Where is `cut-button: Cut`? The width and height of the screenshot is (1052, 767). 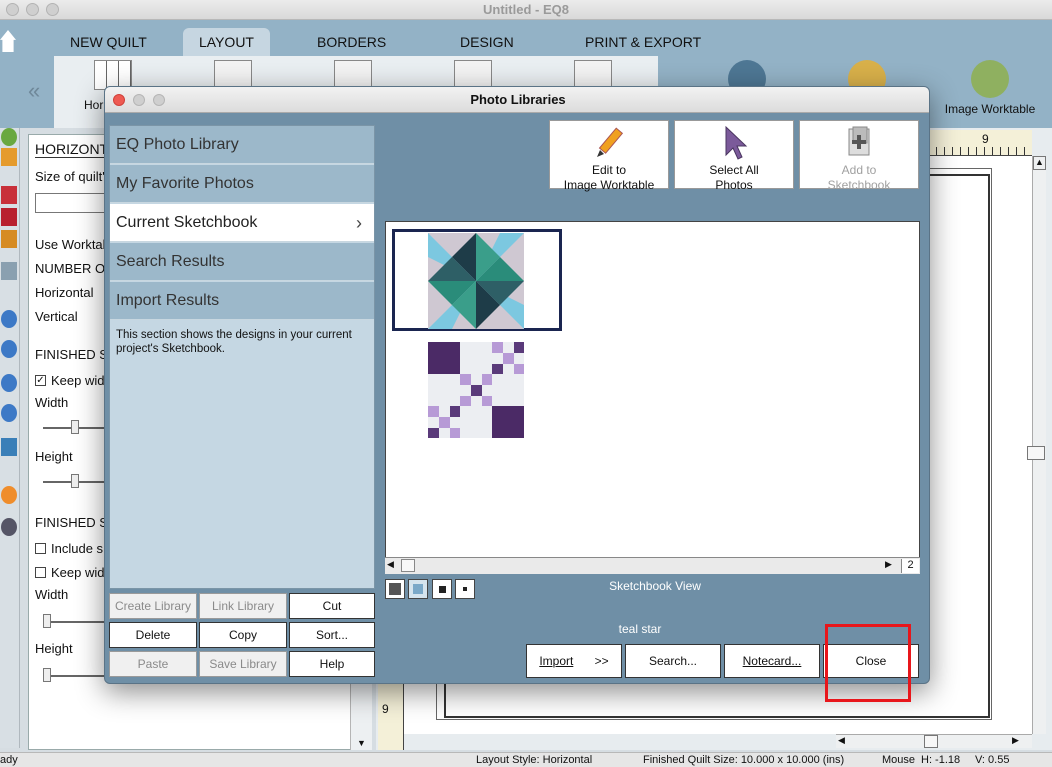
cut-button: Cut is located at coordinates (332, 606).